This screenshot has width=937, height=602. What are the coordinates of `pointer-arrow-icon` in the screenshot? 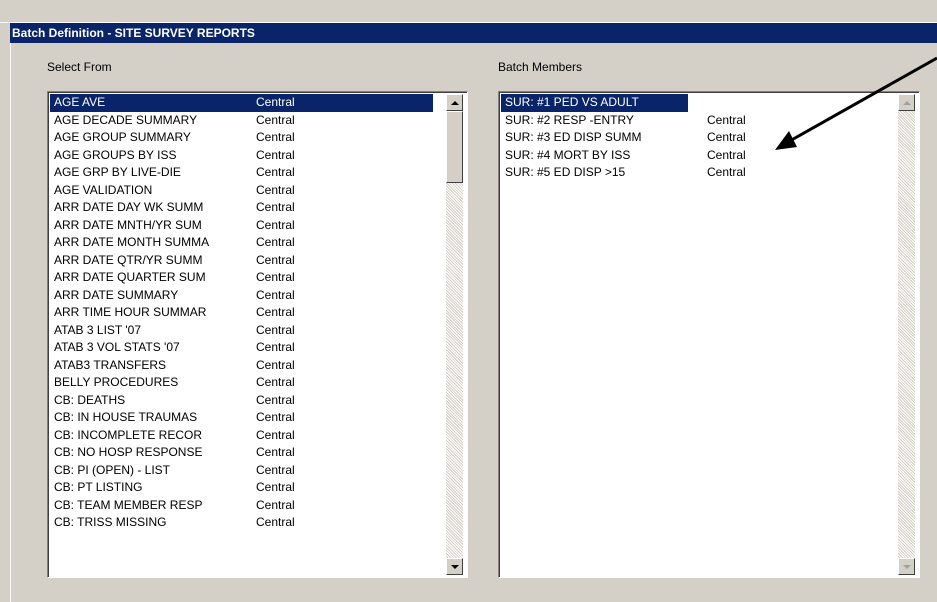 It's located at (856, 103).